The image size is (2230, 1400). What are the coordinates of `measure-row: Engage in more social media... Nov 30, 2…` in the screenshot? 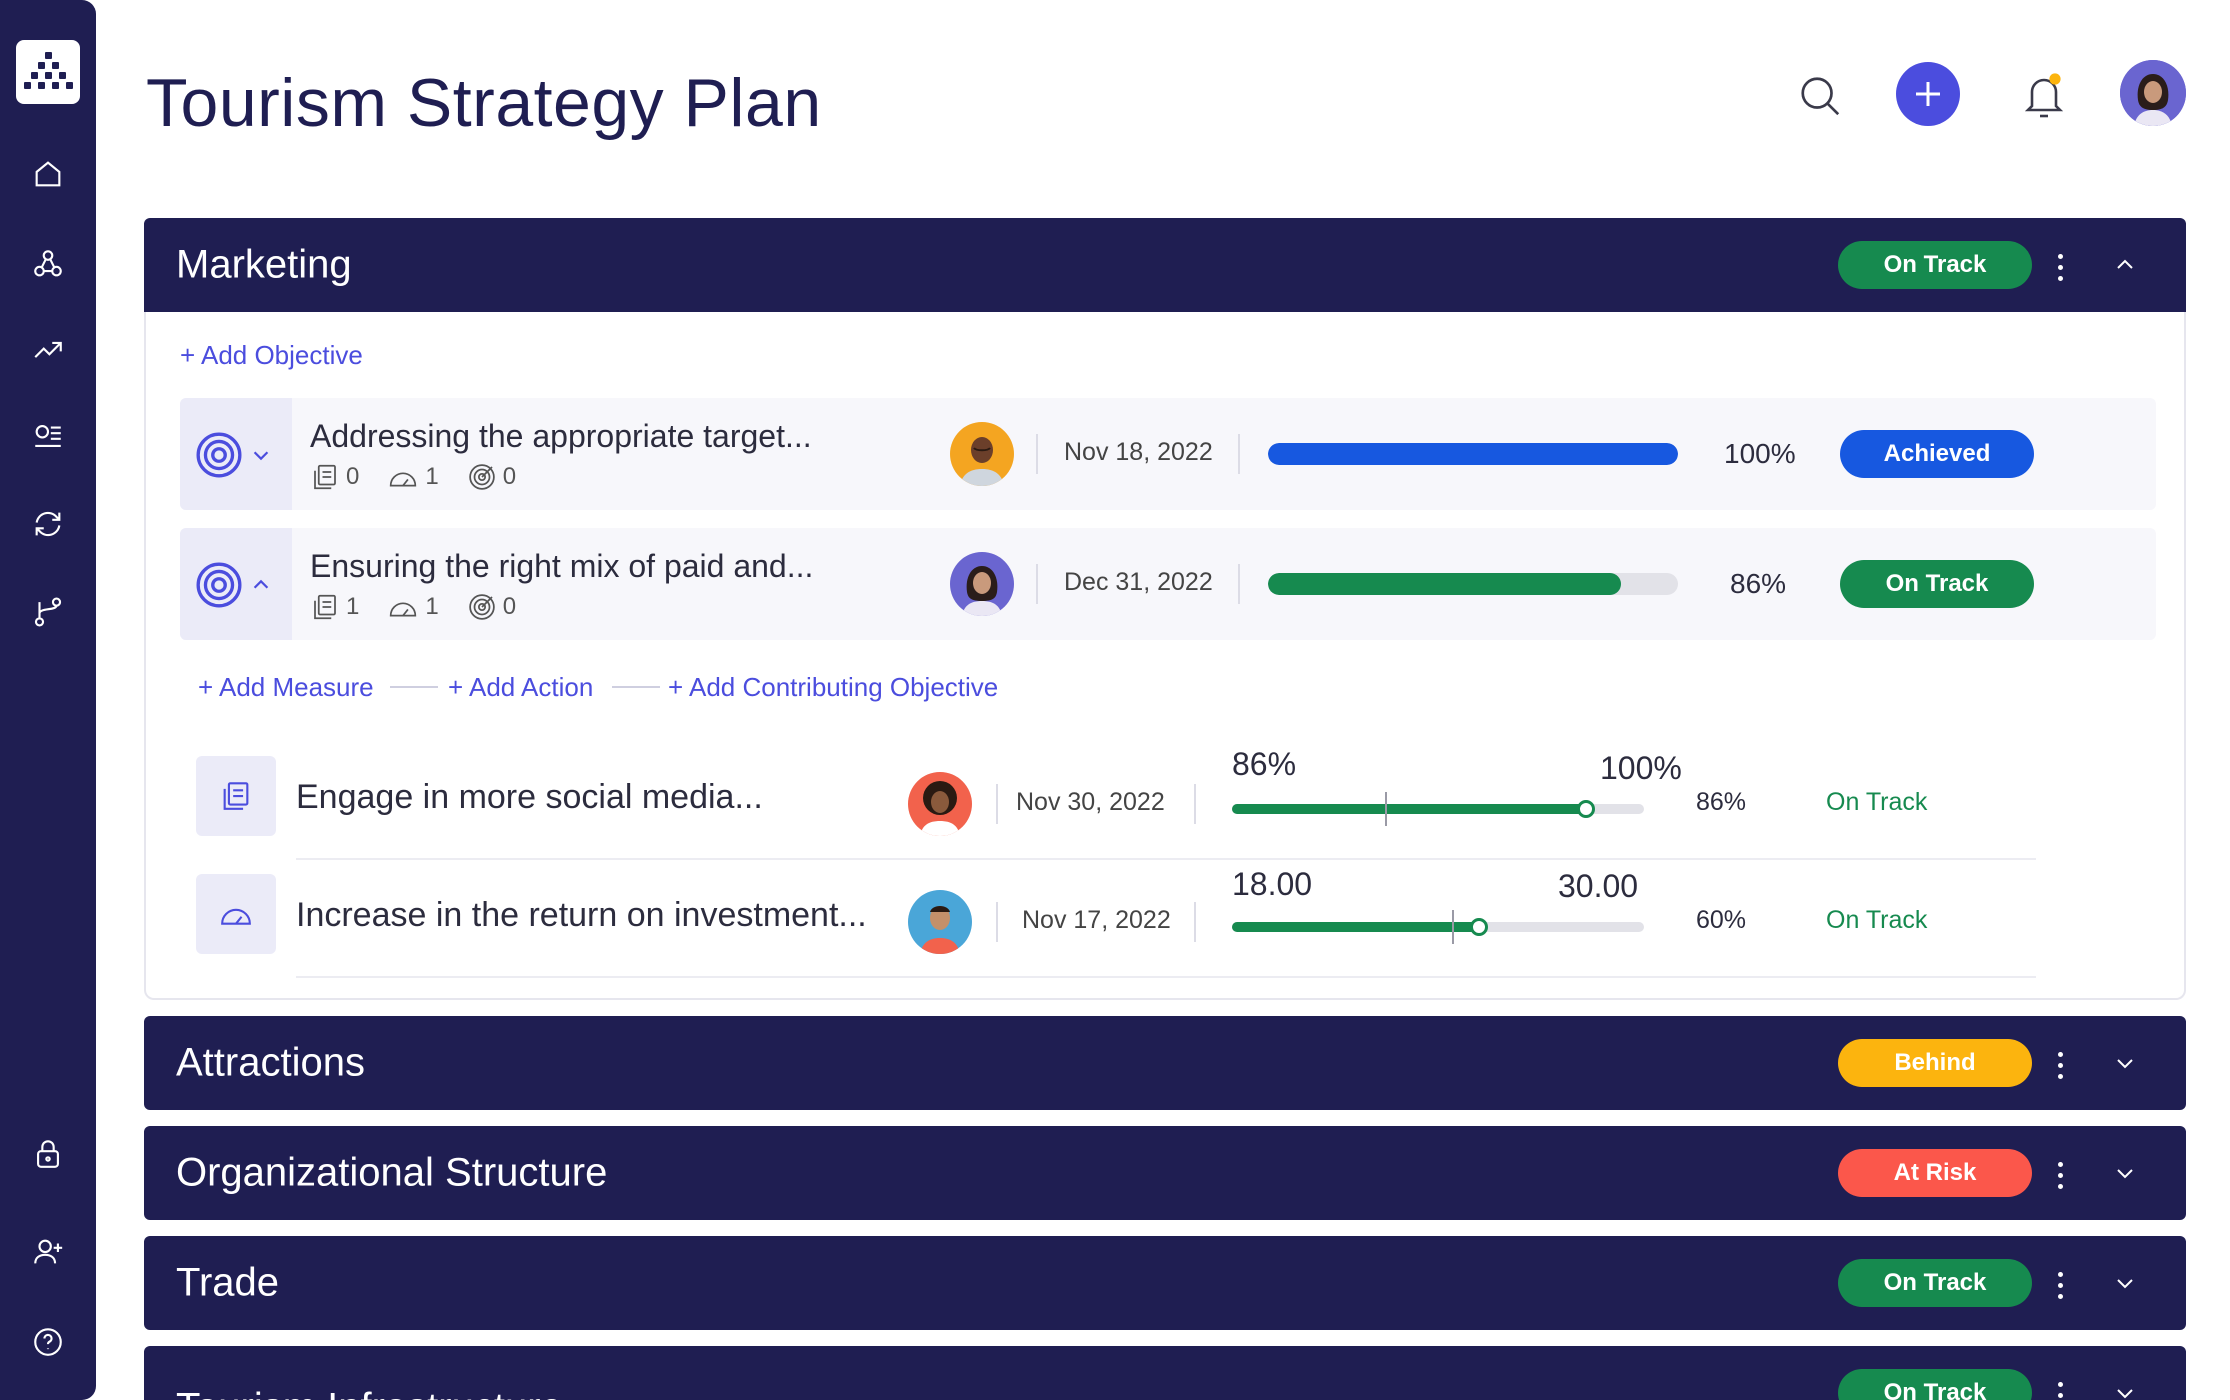 It's located at (1116, 801).